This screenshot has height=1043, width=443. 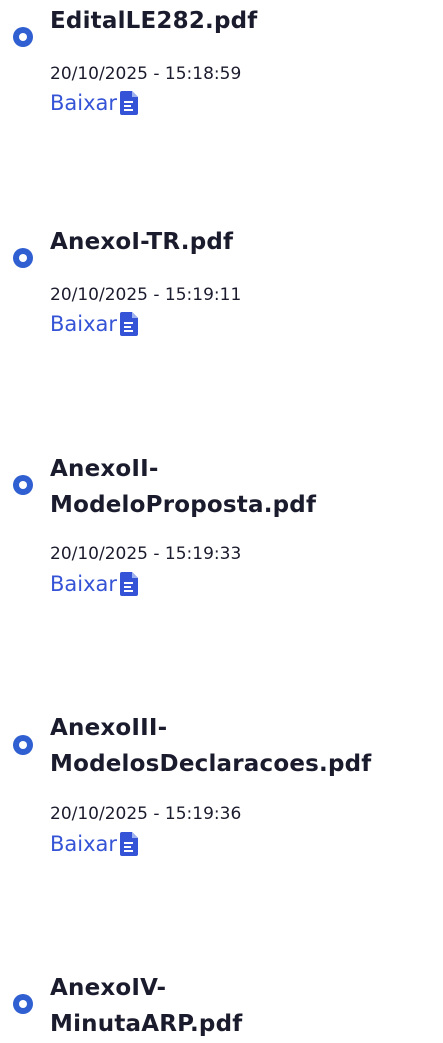 What do you see at coordinates (109, 728) in the screenshot?
I see `file-name-line: AnexoIII-` at bounding box center [109, 728].